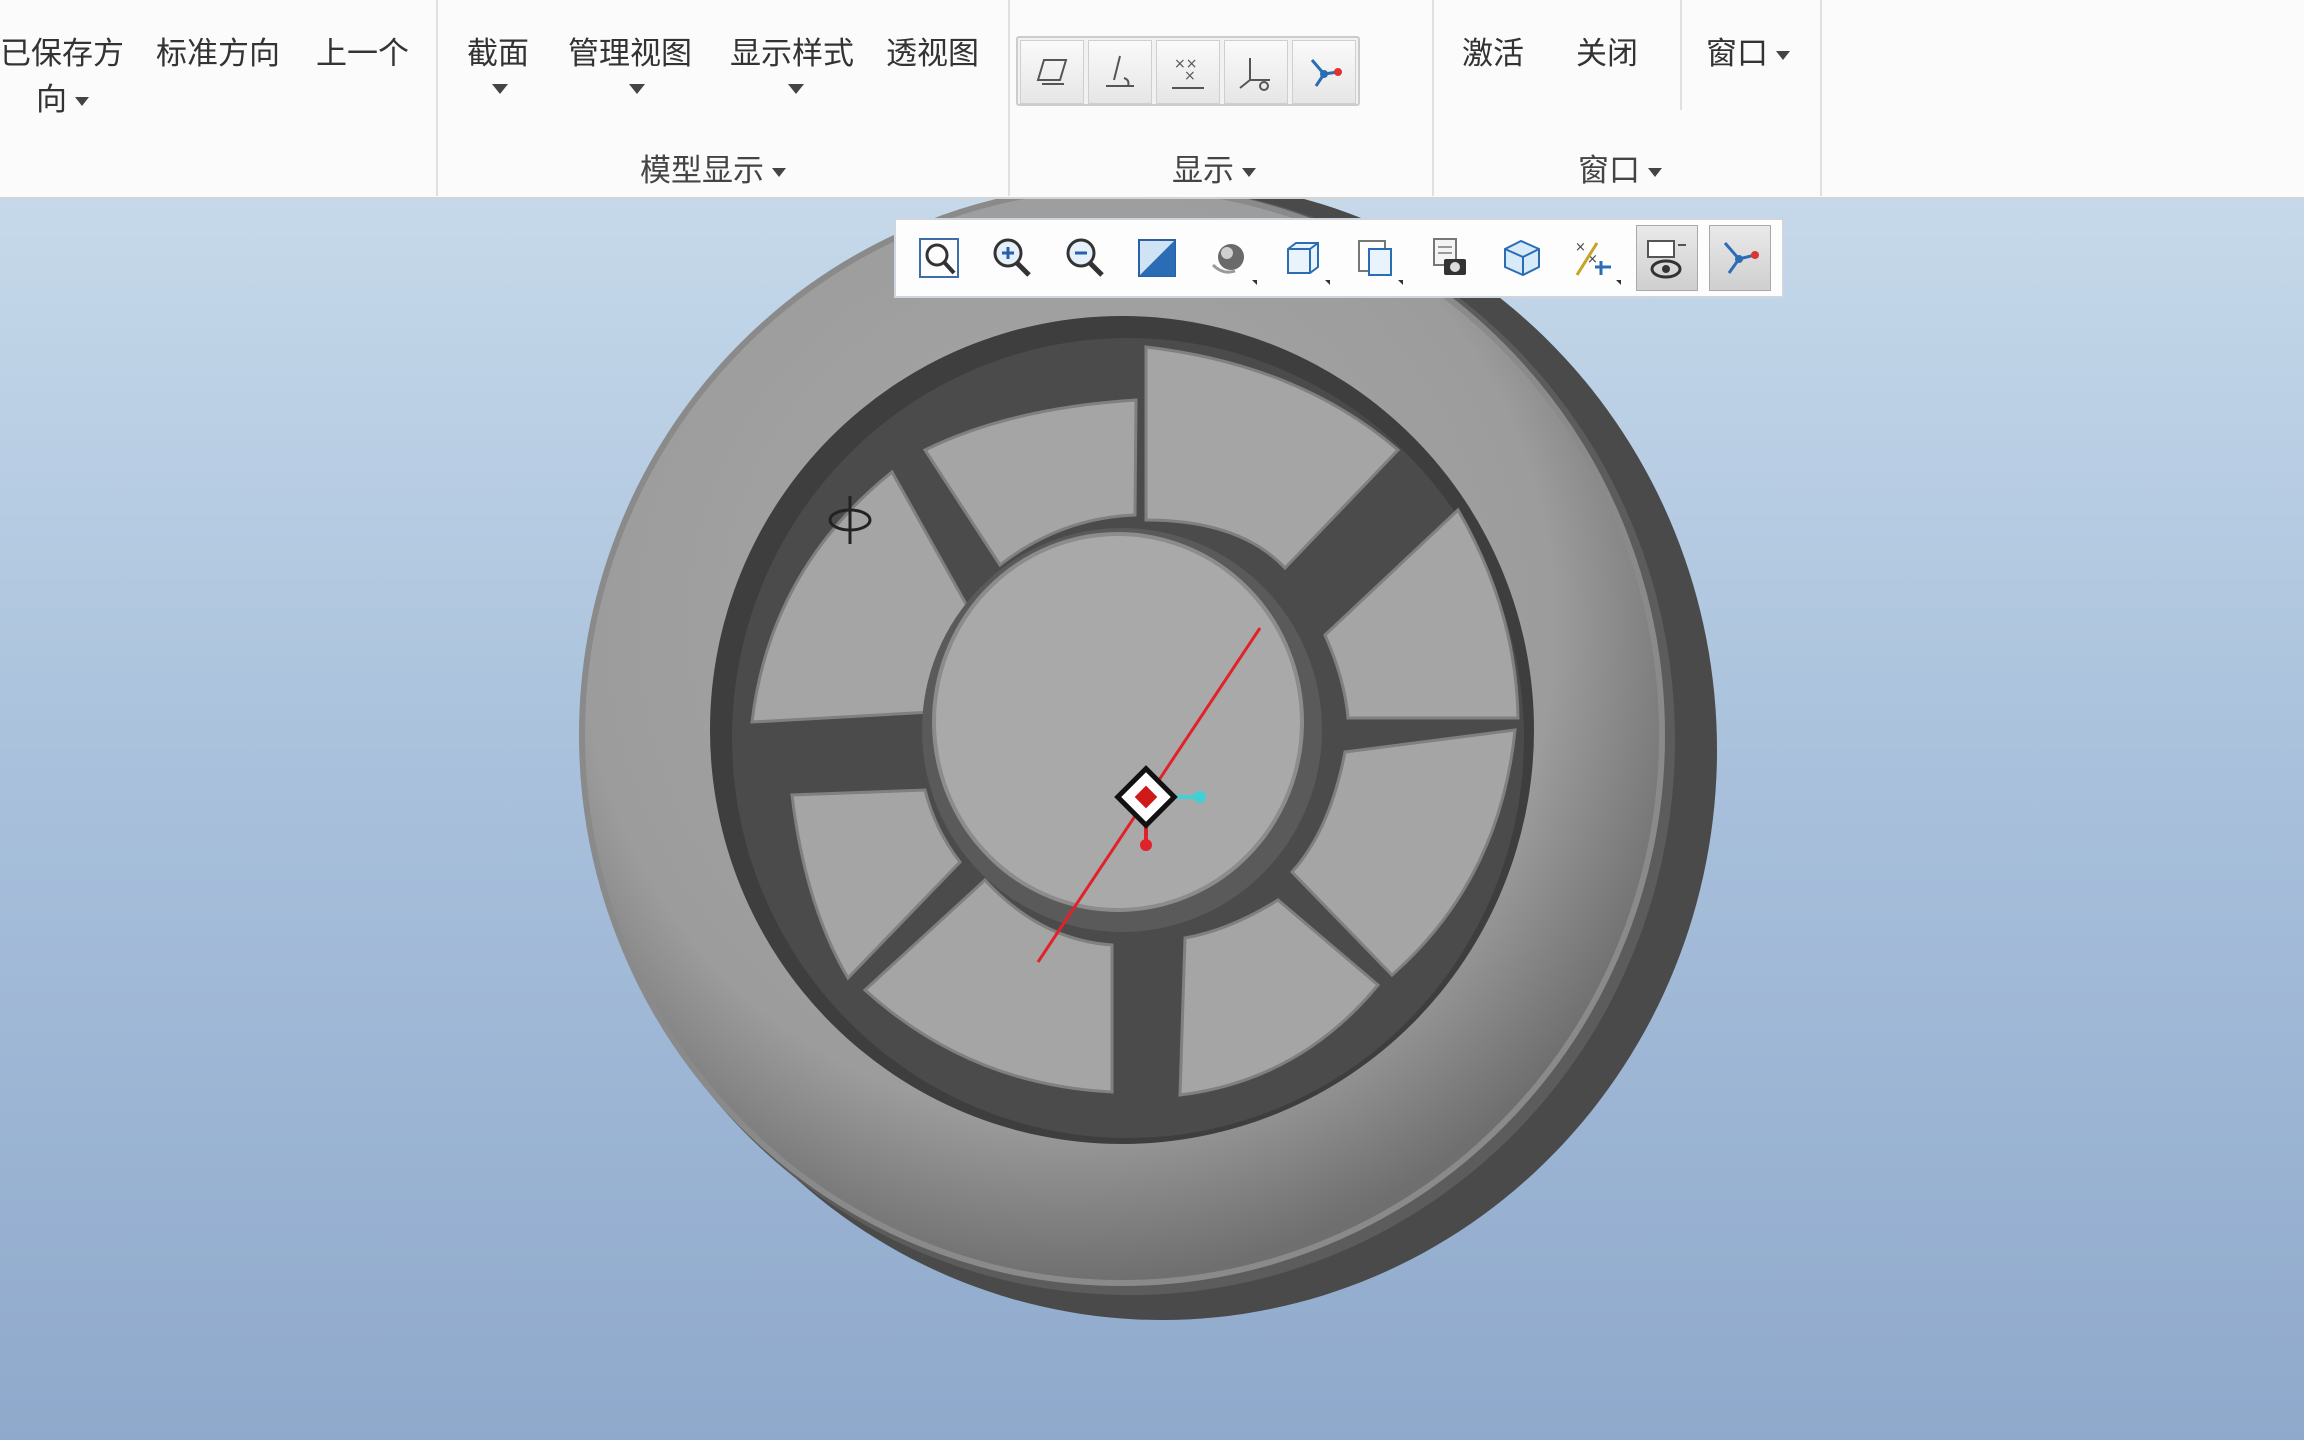  What do you see at coordinates (630, 50) in the screenshot?
I see `manage-views-button: 管理视图` at bounding box center [630, 50].